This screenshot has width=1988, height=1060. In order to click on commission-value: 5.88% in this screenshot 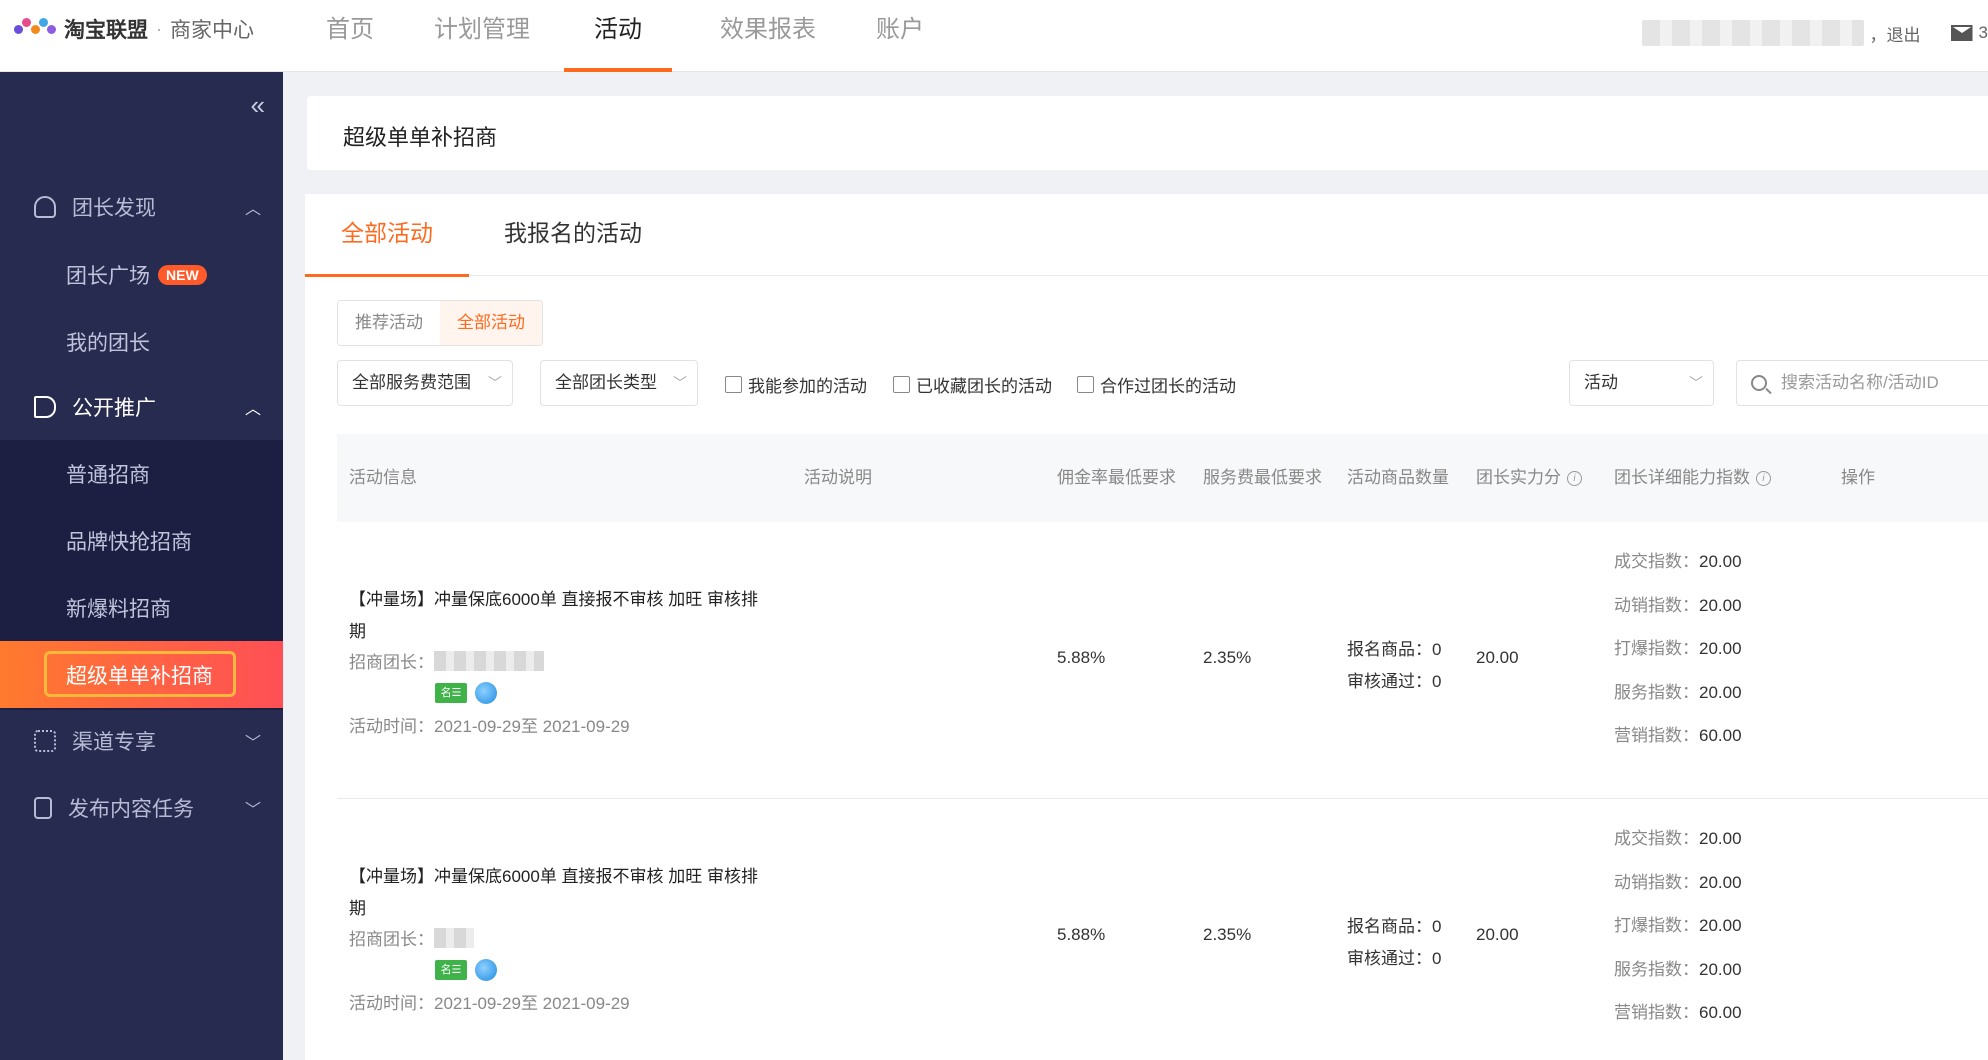, I will do `click(1081, 657)`.